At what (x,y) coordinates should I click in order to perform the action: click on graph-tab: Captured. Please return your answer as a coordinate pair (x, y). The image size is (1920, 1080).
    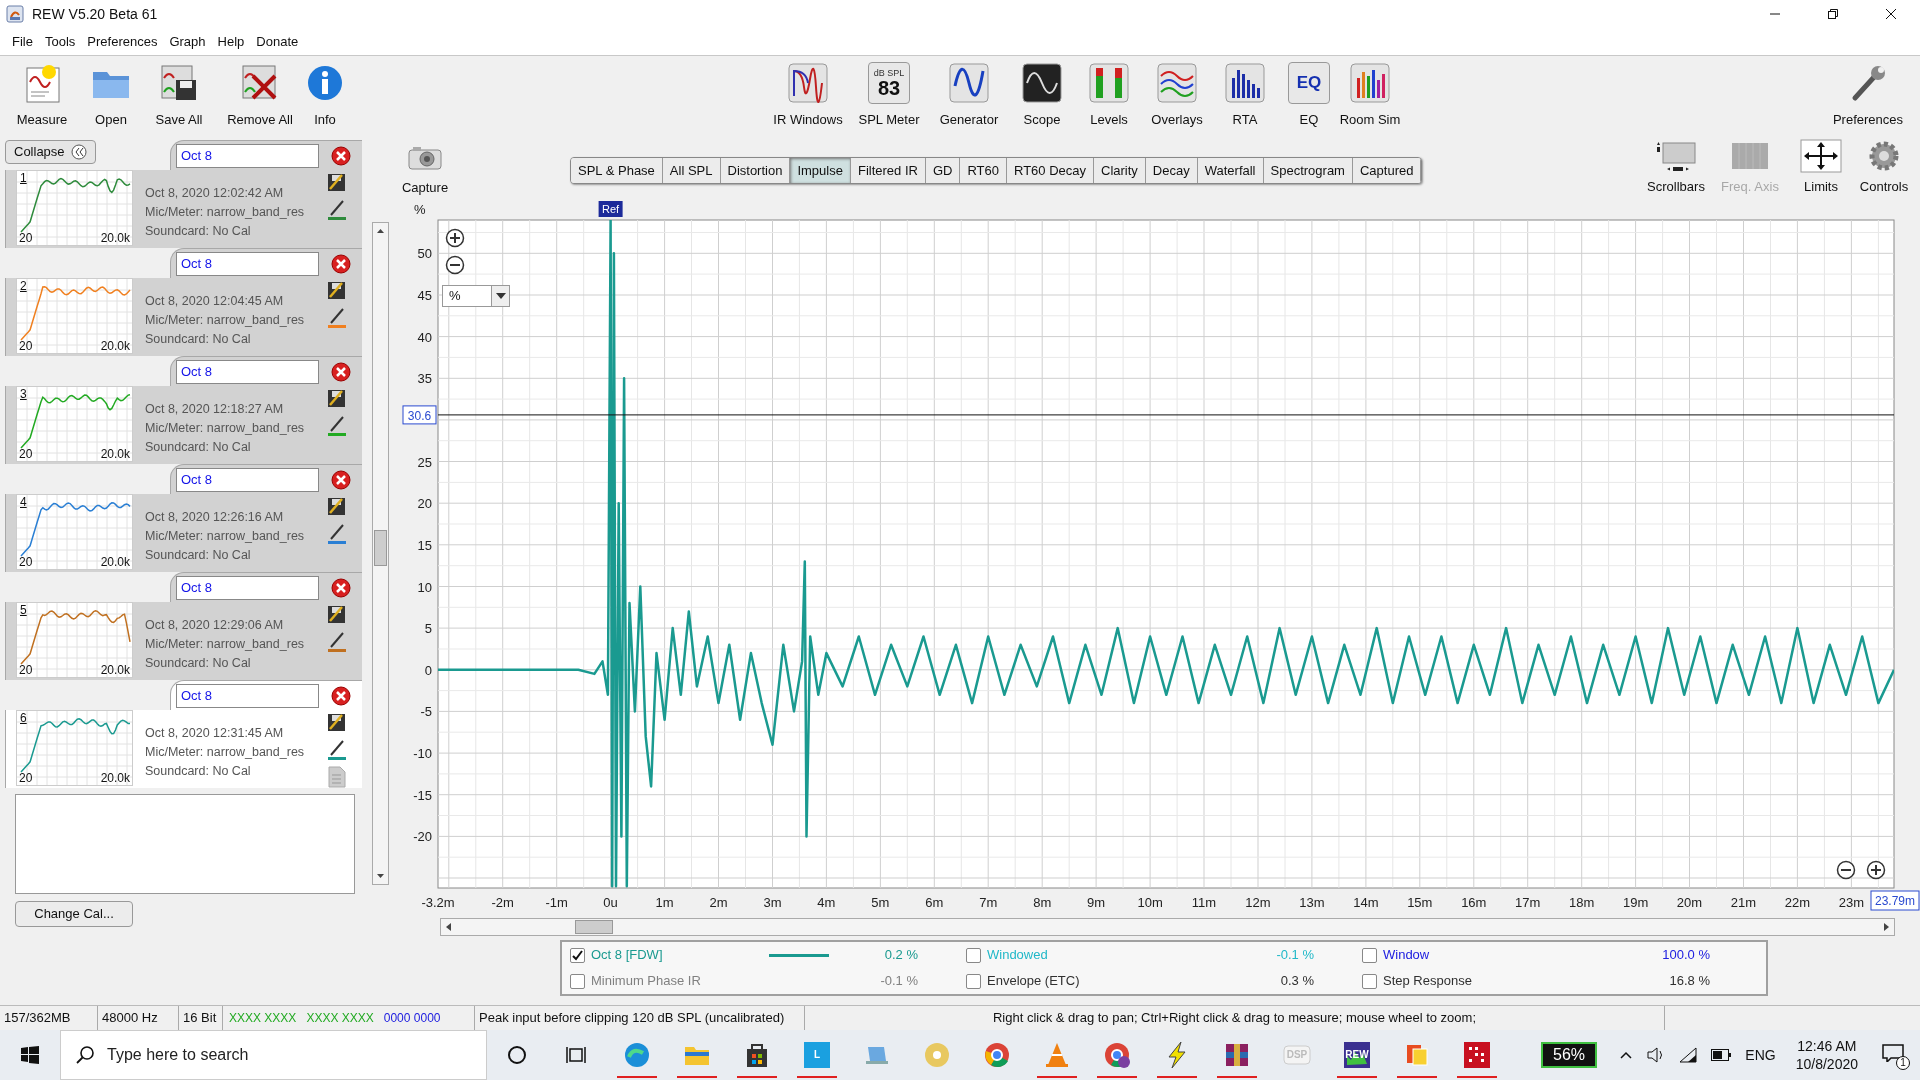
    Looking at the image, I should click on (1387, 170).